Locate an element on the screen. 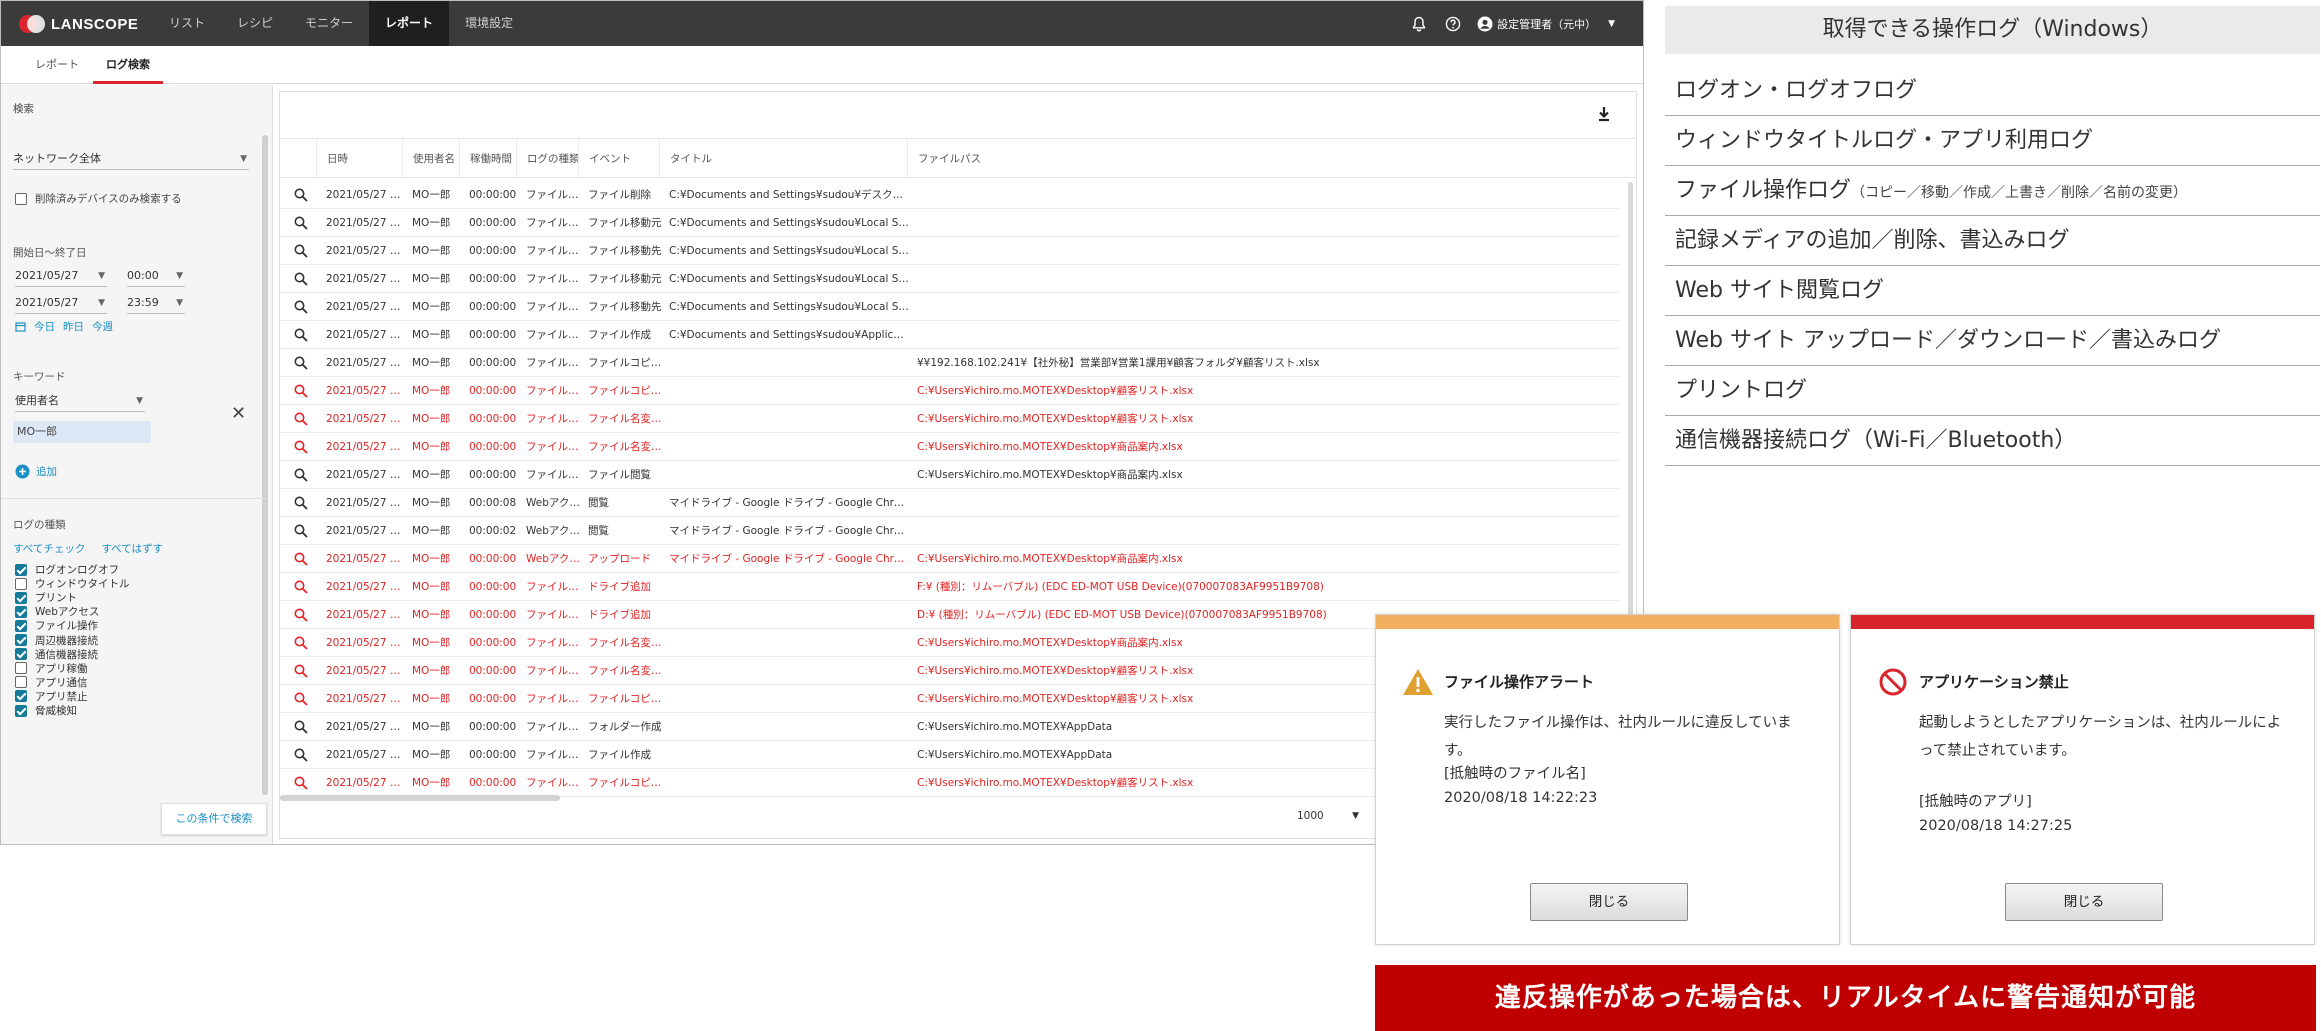 The width and height of the screenshot is (2321, 1031). start-time-select: 00:00 ▼ is located at coordinates (156, 276).